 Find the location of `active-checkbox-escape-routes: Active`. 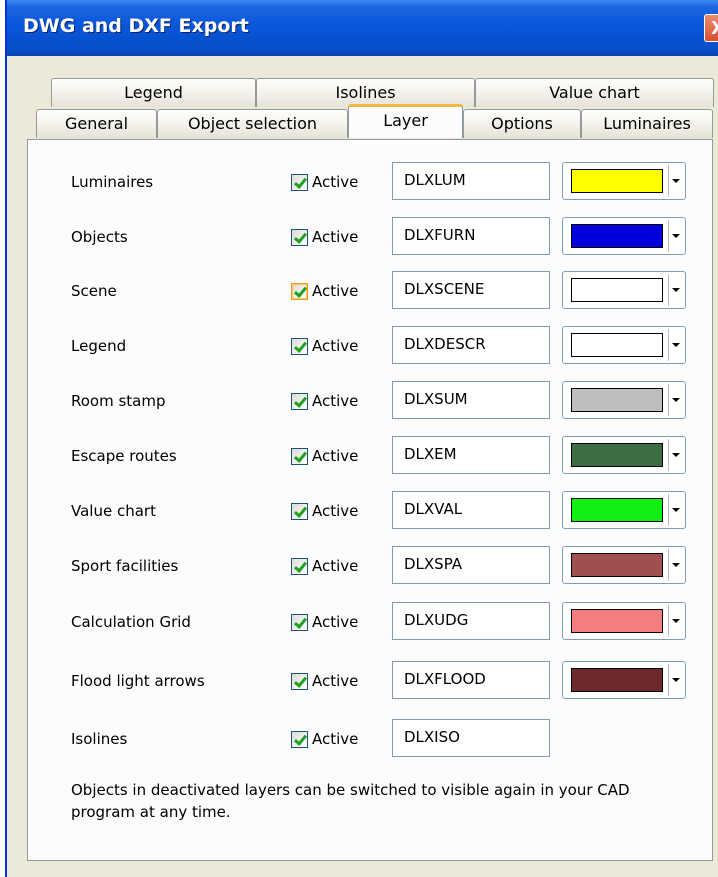

active-checkbox-escape-routes: Active is located at coordinates (324, 456).